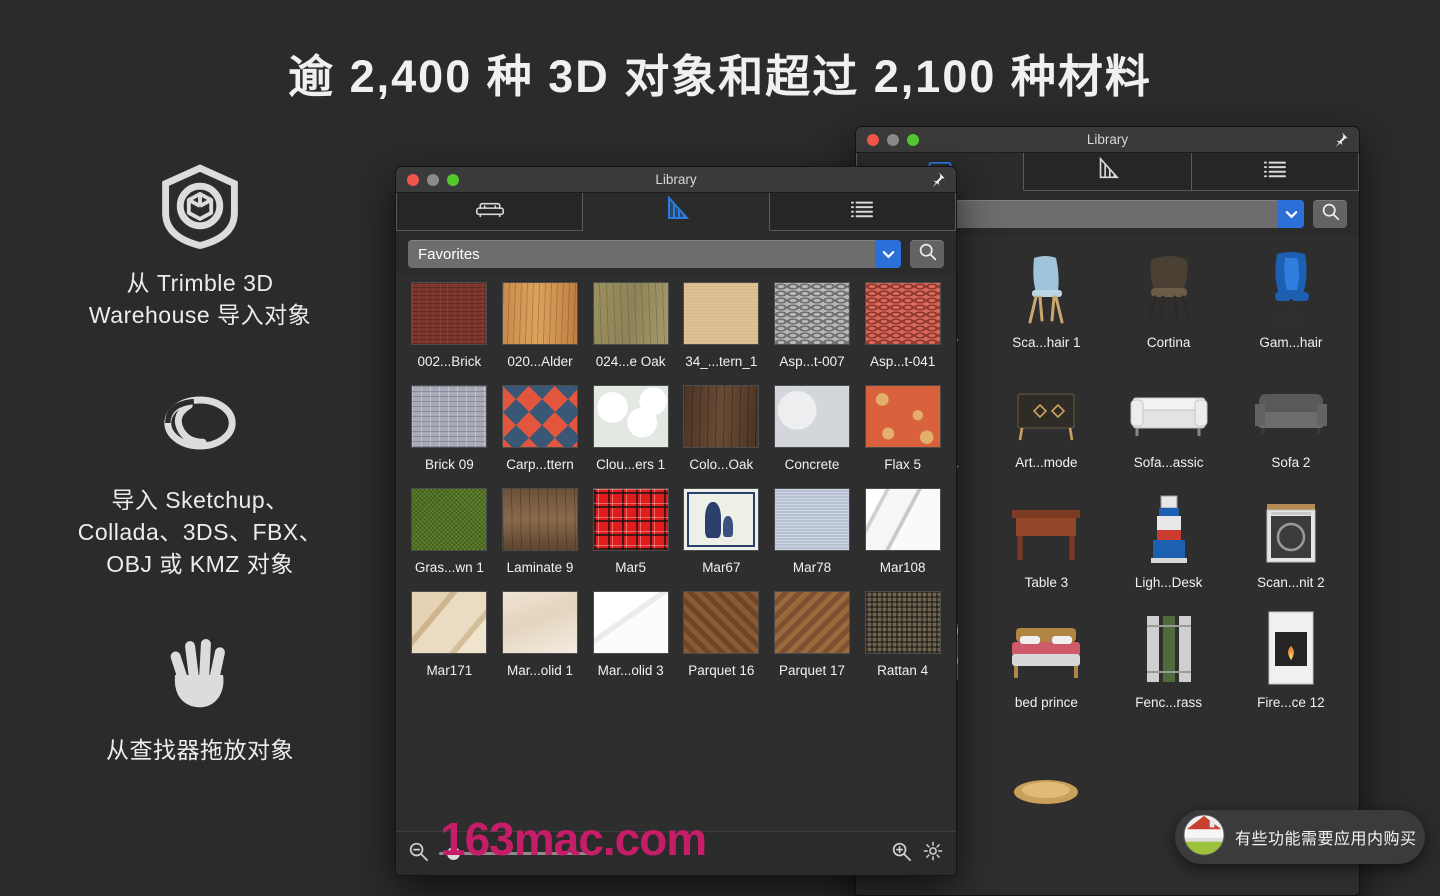 This screenshot has height=896, width=1440. Describe the element at coordinates (721, 634) in the screenshot. I see `list-item: Parquet 16` at that location.